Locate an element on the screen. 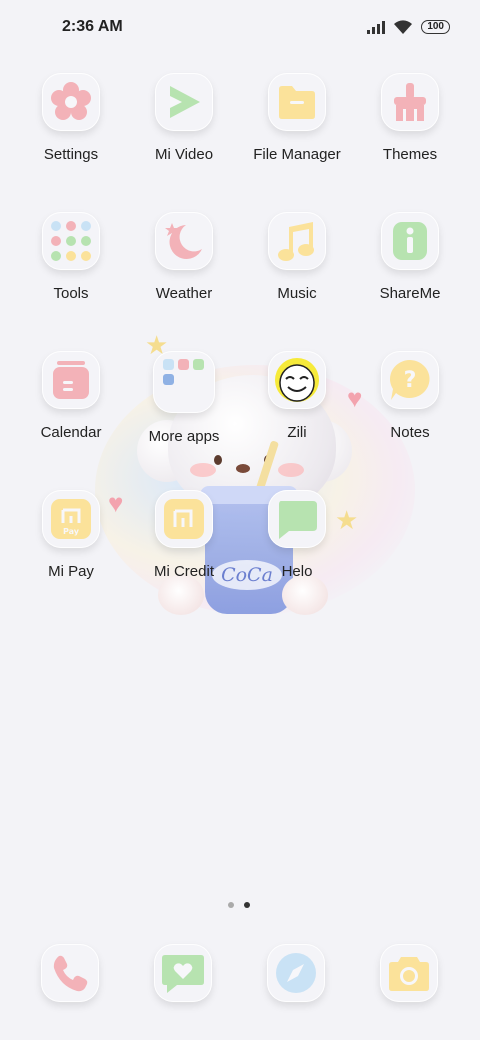 This screenshot has width=480, height=1040. page-indicator is located at coordinates (239, 905).